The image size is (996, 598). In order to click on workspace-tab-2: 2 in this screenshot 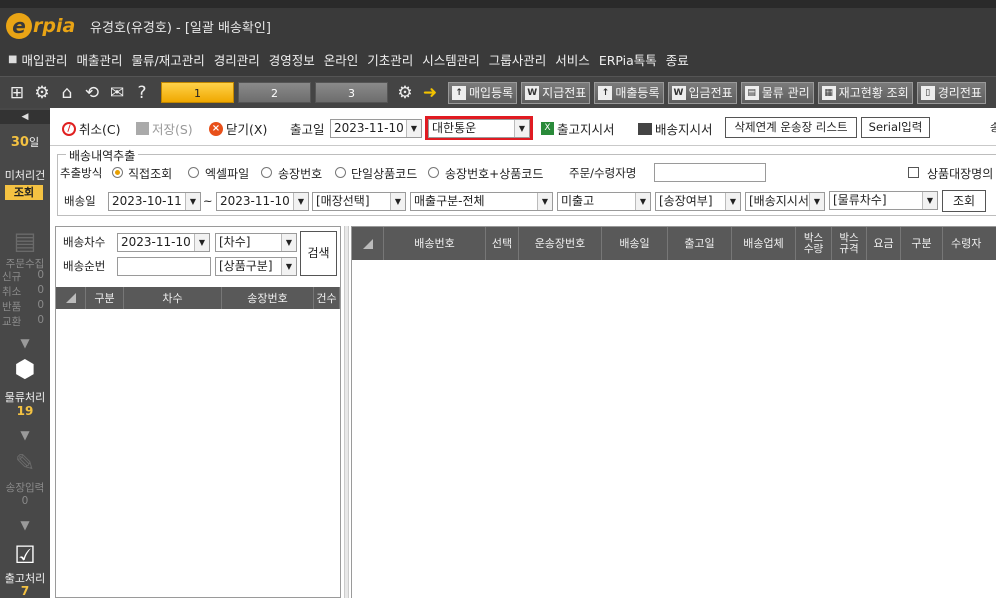, I will do `click(274, 92)`.